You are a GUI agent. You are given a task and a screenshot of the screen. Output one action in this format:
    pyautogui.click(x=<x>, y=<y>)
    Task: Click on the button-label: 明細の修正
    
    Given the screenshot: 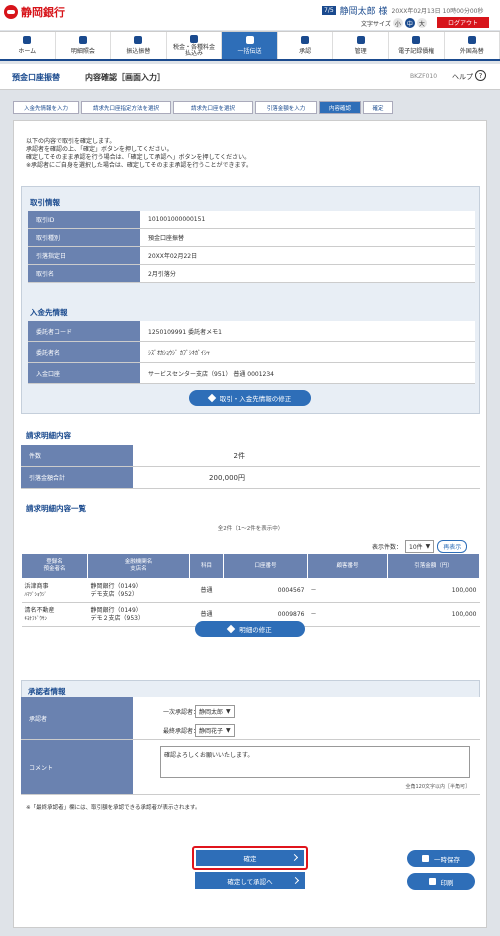 What is the action you would take?
    pyautogui.click(x=255, y=630)
    